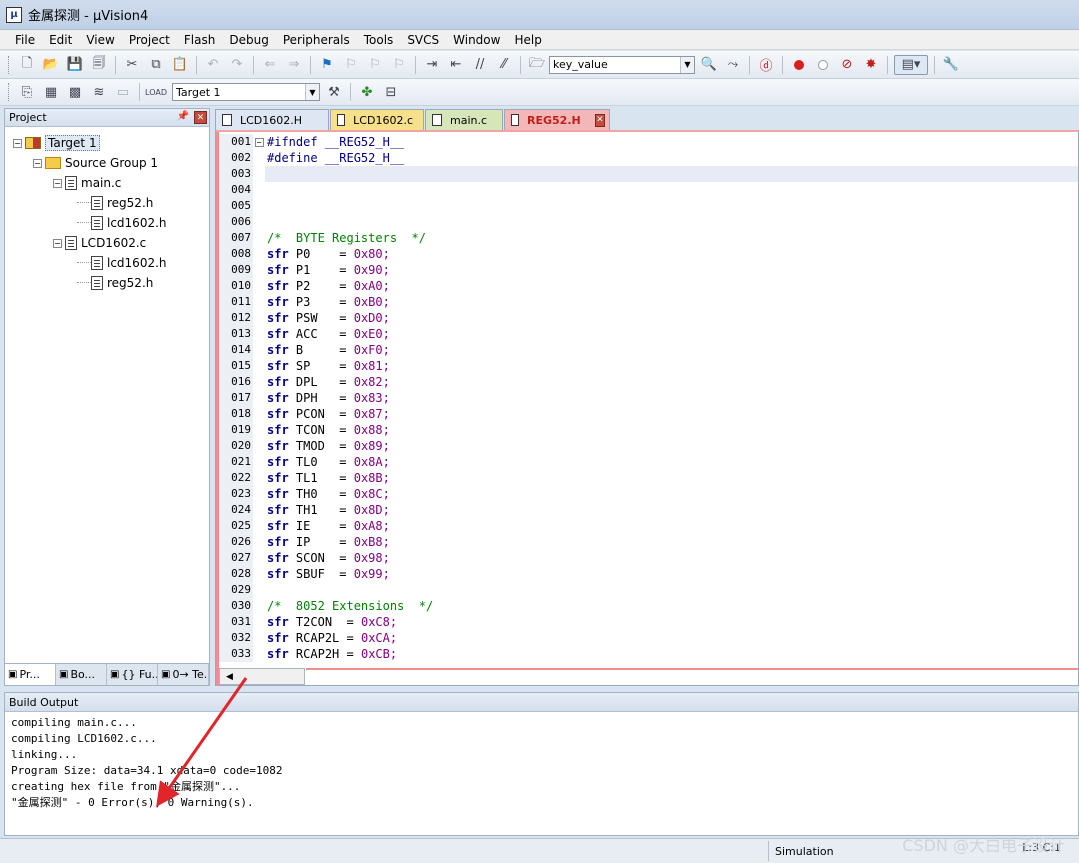  Describe the element at coordinates (648, 446) in the screenshot. I see `code-line: 020 sfr TMOD = 0x89;` at that location.